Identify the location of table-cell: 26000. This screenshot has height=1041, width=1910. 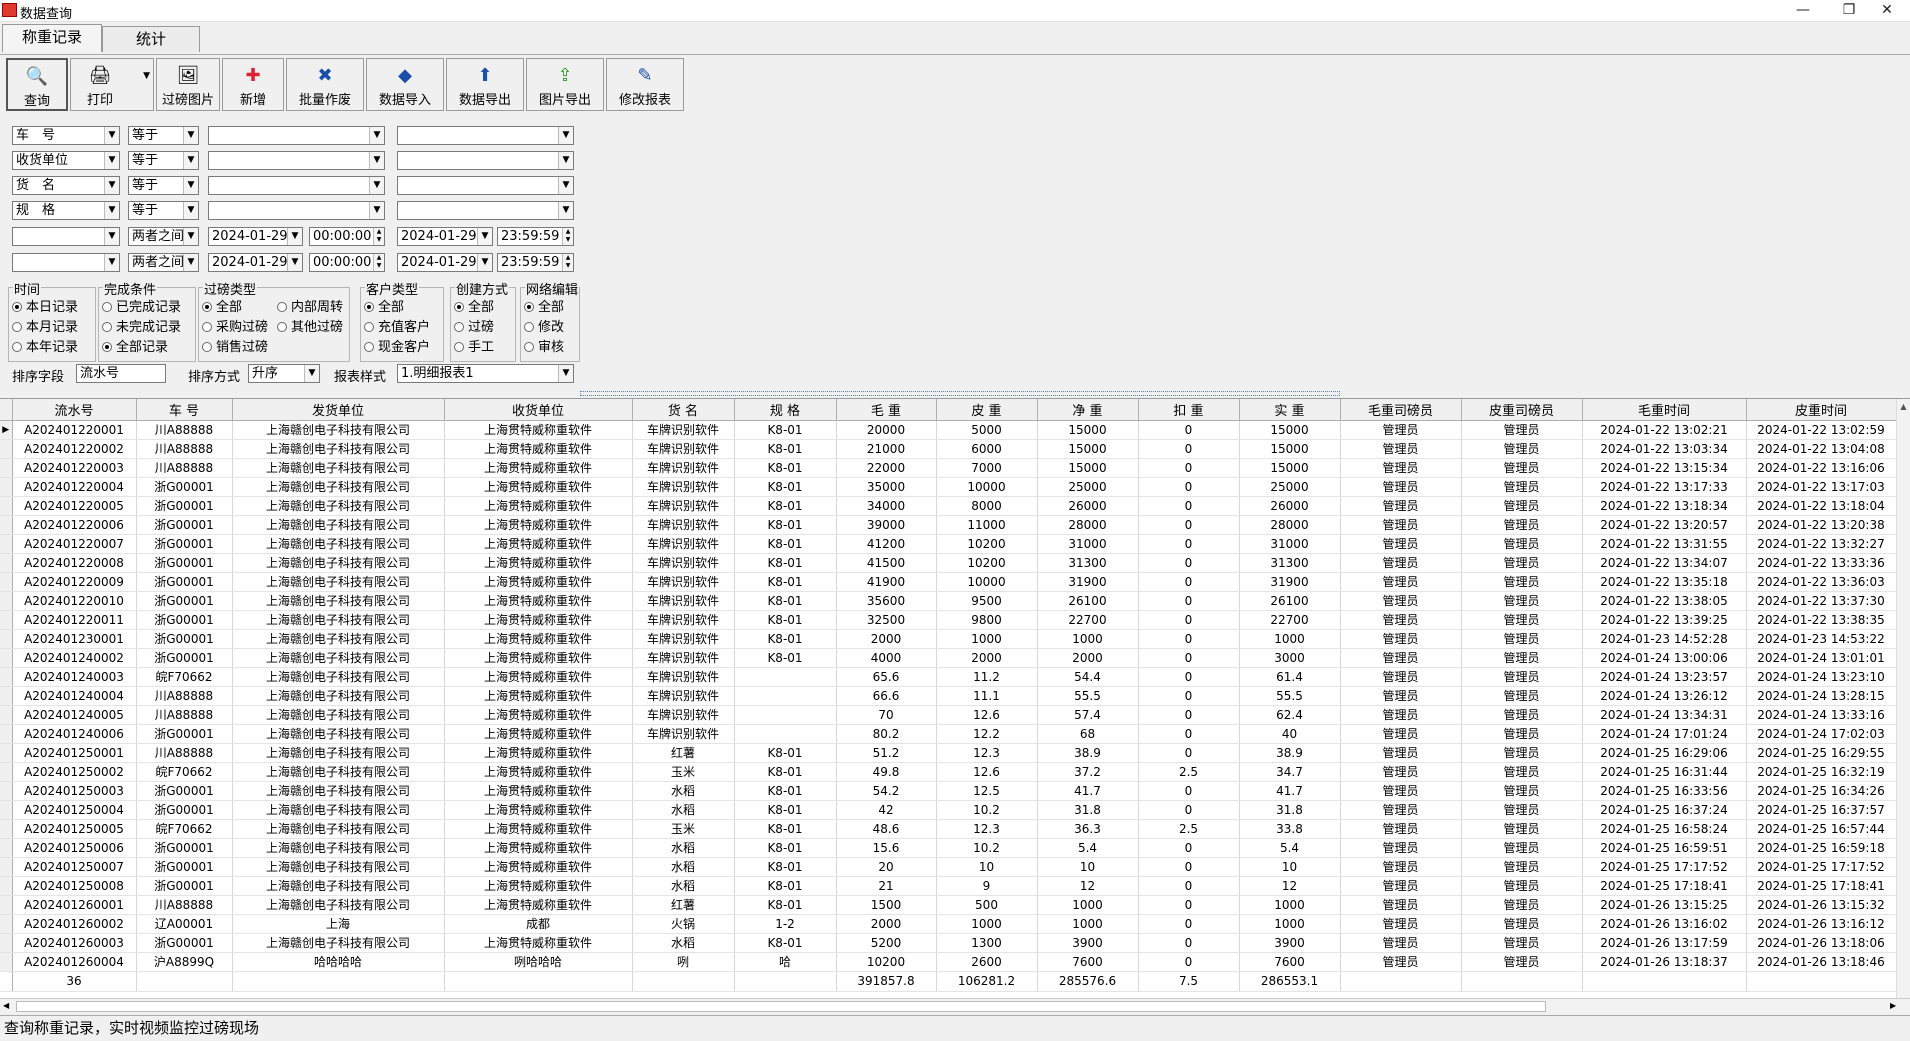
(1290, 506).